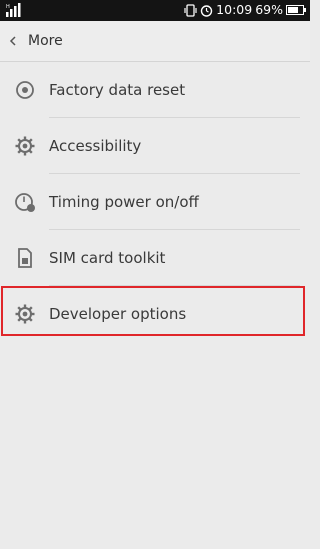 Image resolution: width=320 pixels, height=549 pixels. What do you see at coordinates (153, 311) in the screenshot?
I see `highlight-box` at bounding box center [153, 311].